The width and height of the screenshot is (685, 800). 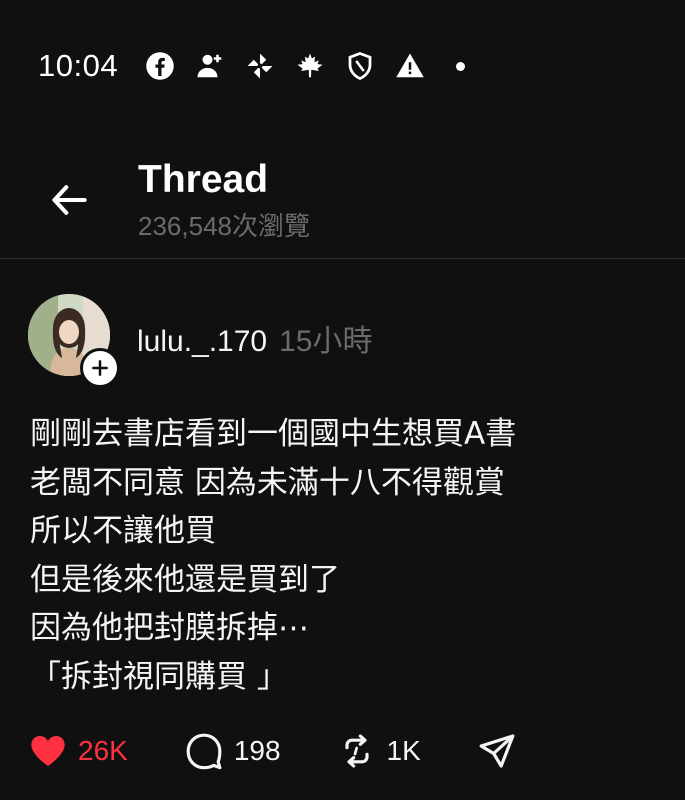 I want to click on like-button: 26K, so click(x=78, y=751).